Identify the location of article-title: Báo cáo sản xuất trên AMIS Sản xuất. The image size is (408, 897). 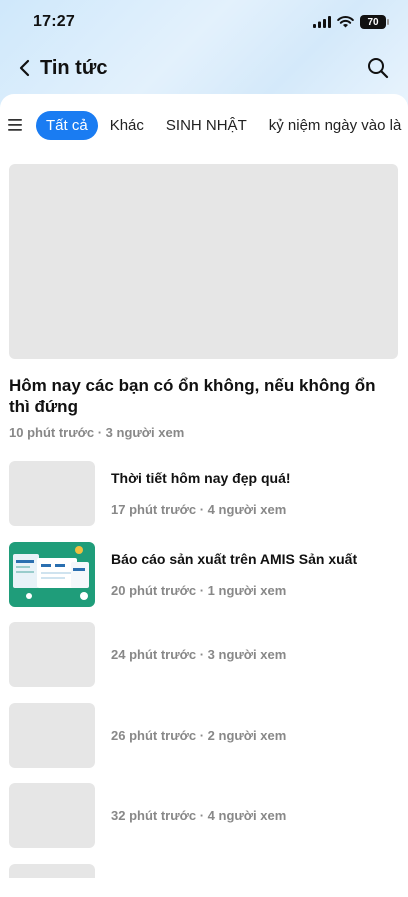
(234, 558).